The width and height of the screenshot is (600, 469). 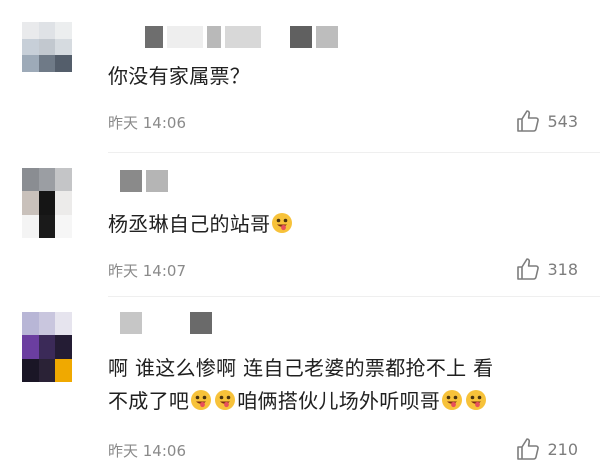 I want to click on like-button: 318, so click(x=546, y=269).